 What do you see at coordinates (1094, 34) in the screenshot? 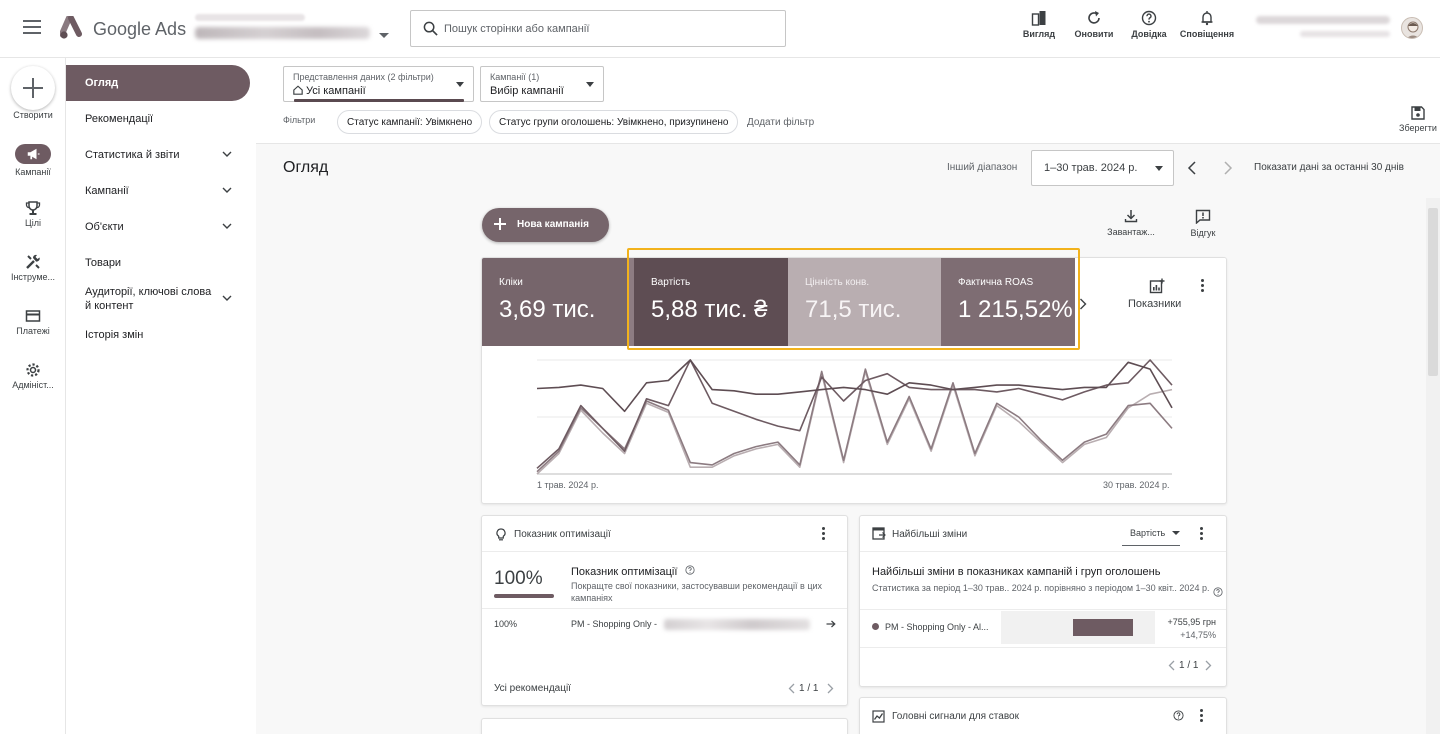
I see `refresh-label: Оновити` at bounding box center [1094, 34].